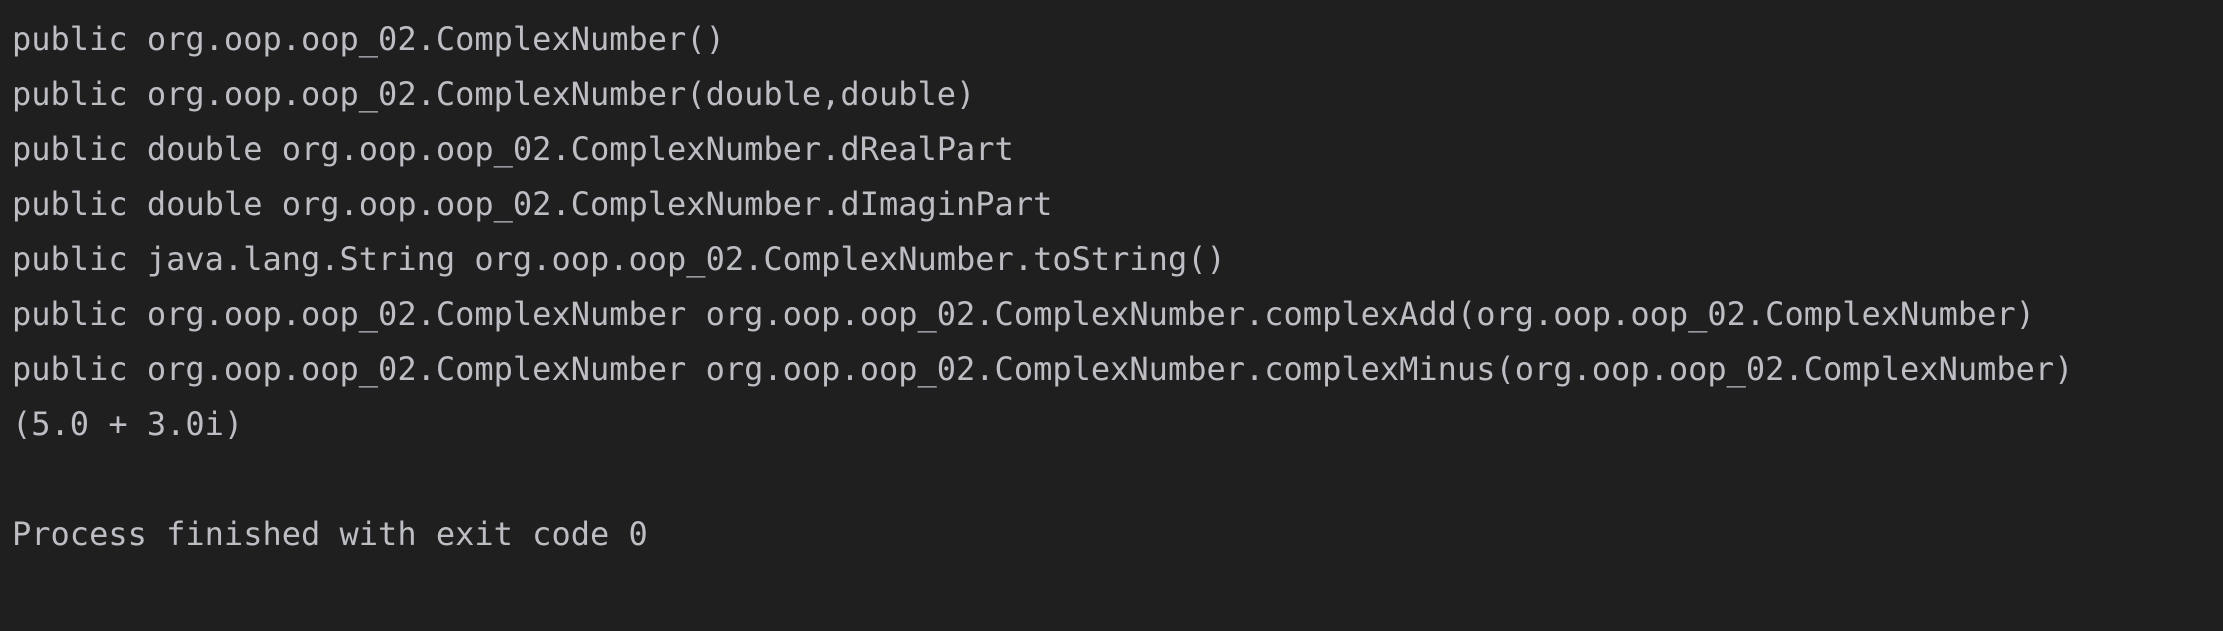 This screenshot has width=2223, height=631. Describe the element at coordinates (128, 424) in the screenshot. I see `console-result-line: (5.0 + 3.0i)` at that location.